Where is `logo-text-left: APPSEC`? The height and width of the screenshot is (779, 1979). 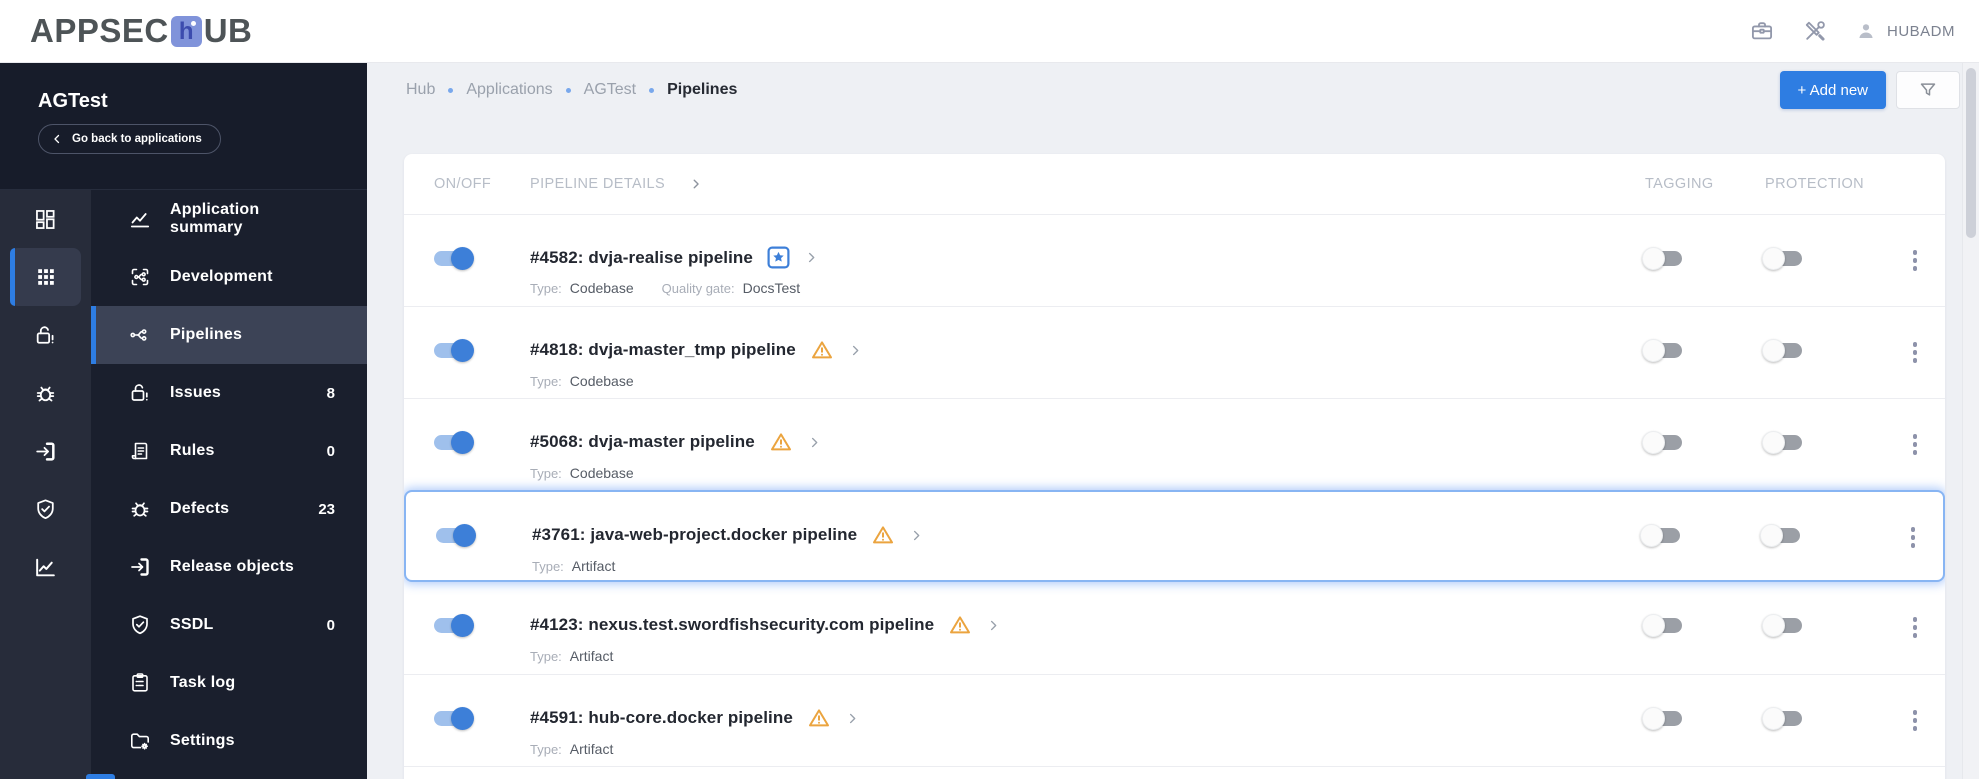 logo-text-left: APPSEC is located at coordinates (99, 30).